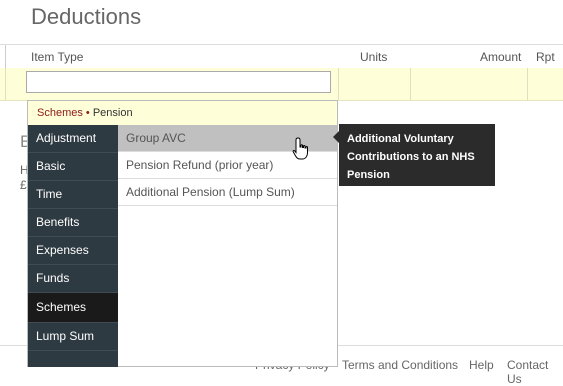  I want to click on breadcrumb-current: Pension, so click(112, 113).